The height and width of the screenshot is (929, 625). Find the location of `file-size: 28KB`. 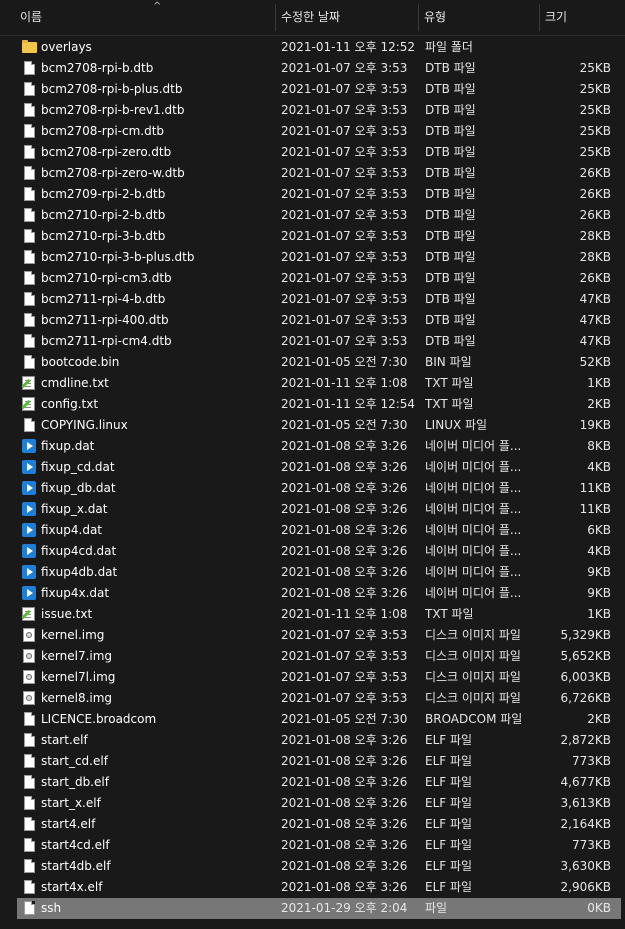

file-size: 28KB is located at coordinates (595, 257).